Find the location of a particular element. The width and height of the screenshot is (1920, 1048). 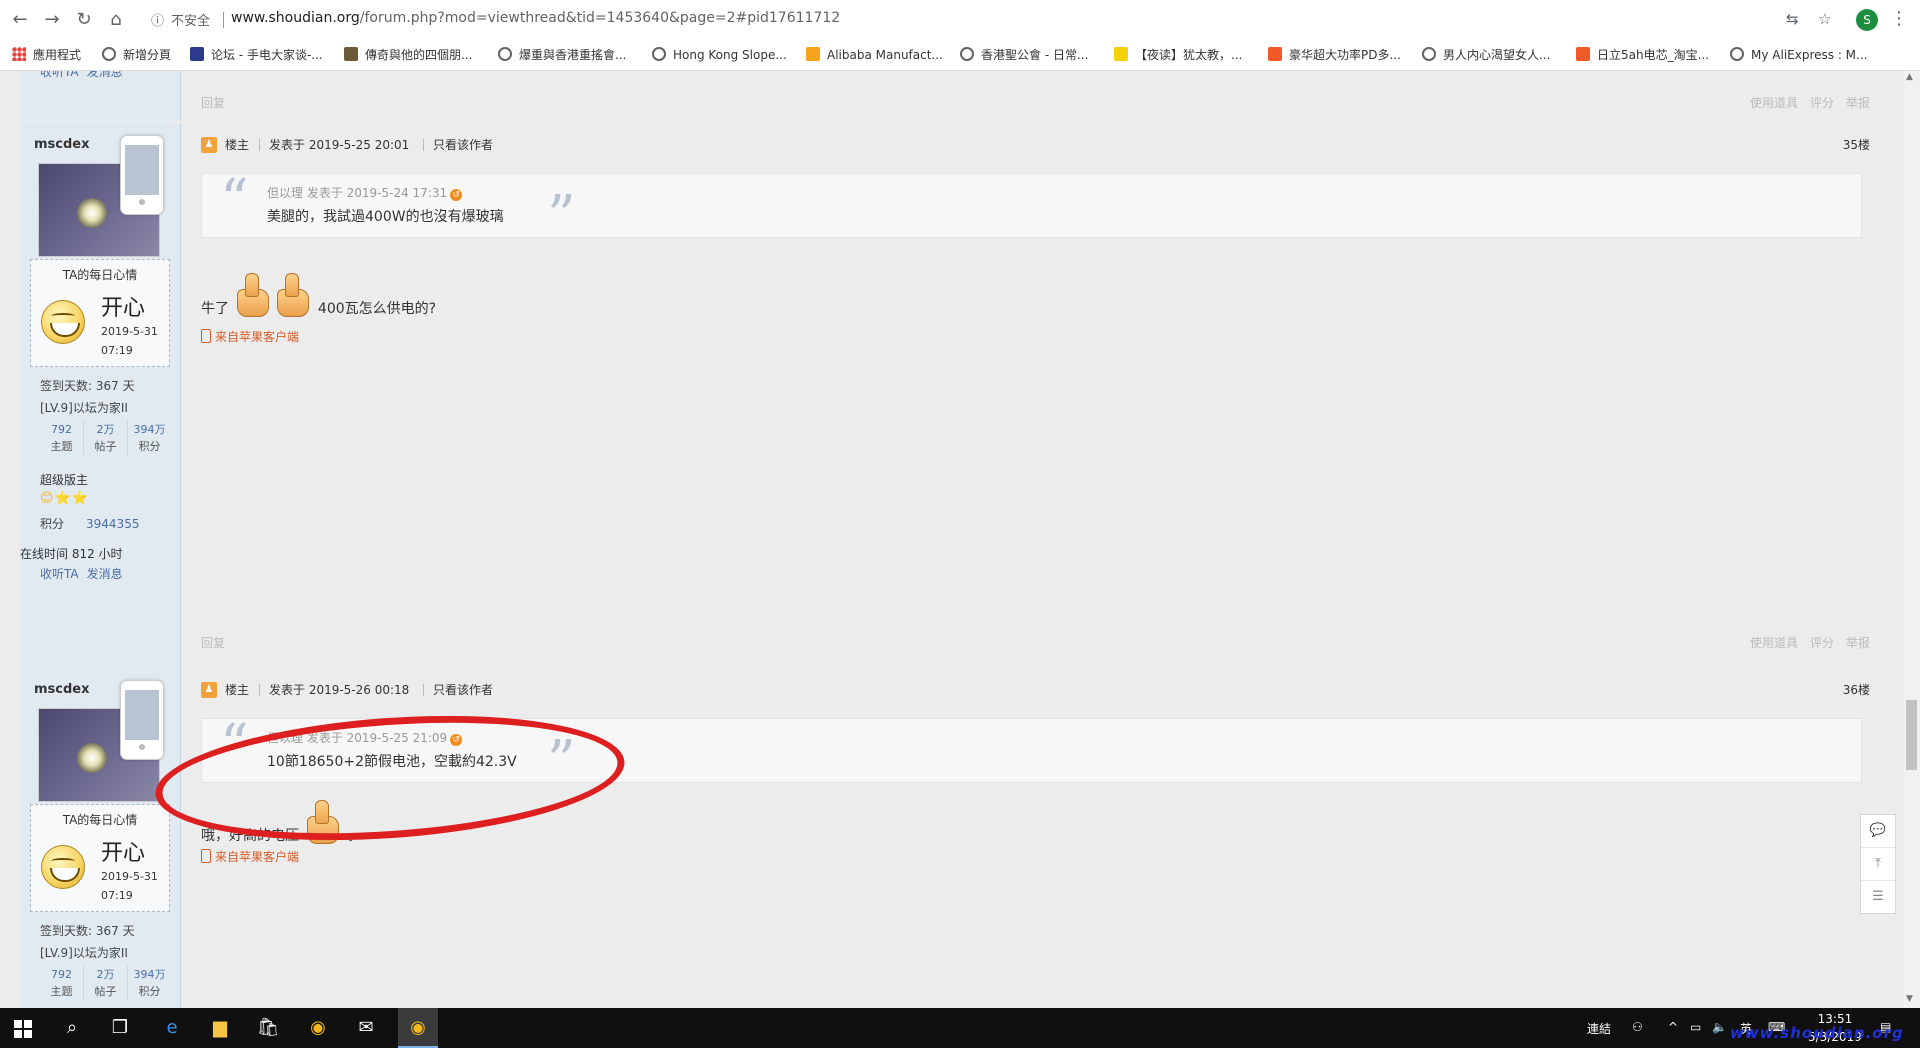

forward-icon: → is located at coordinates (52, 20).